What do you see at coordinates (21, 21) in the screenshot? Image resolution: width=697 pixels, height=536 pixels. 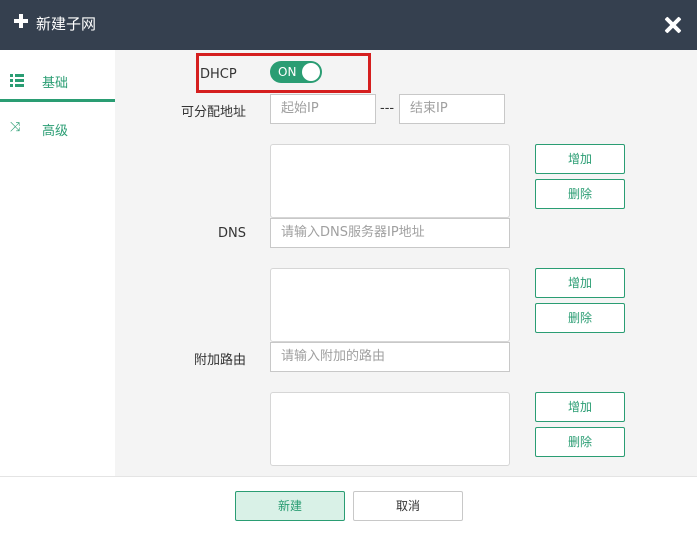 I see `plus-icon` at bounding box center [21, 21].